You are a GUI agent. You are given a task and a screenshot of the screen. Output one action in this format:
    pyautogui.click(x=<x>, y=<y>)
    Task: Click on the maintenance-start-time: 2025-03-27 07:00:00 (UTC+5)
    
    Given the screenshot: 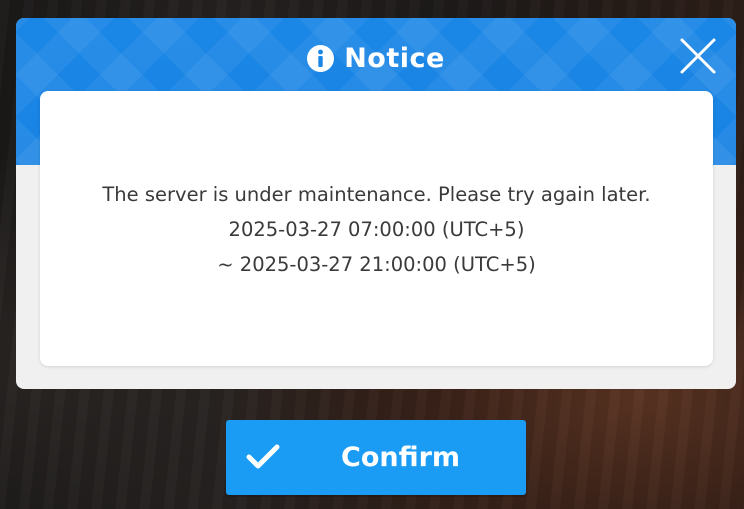 What is the action you would take?
    pyautogui.click(x=376, y=229)
    